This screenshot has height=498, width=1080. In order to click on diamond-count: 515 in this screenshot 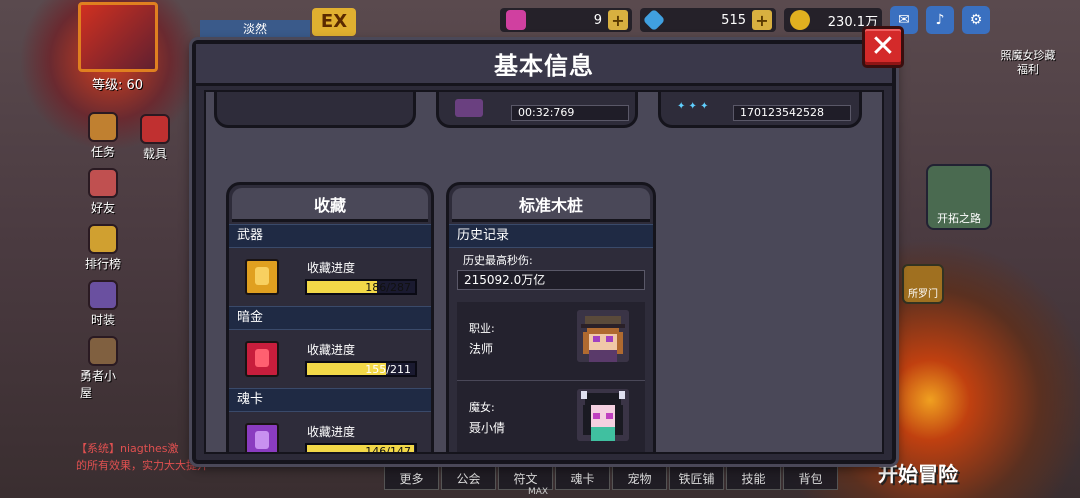, I will do `click(733, 20)`.